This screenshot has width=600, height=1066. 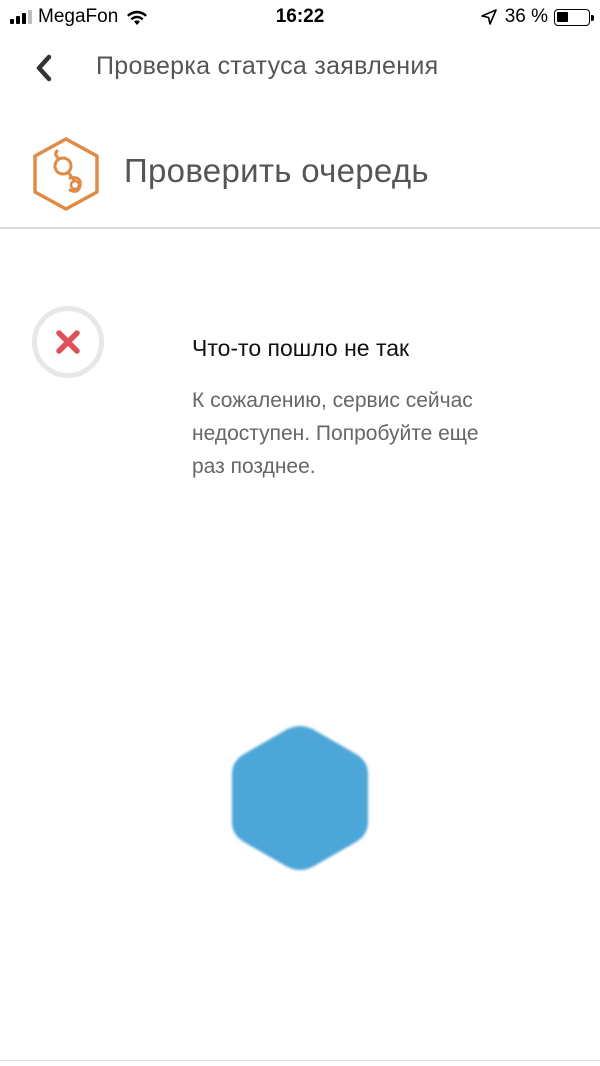 I want to click on pacifier-icon, so click(x=66, y=174).